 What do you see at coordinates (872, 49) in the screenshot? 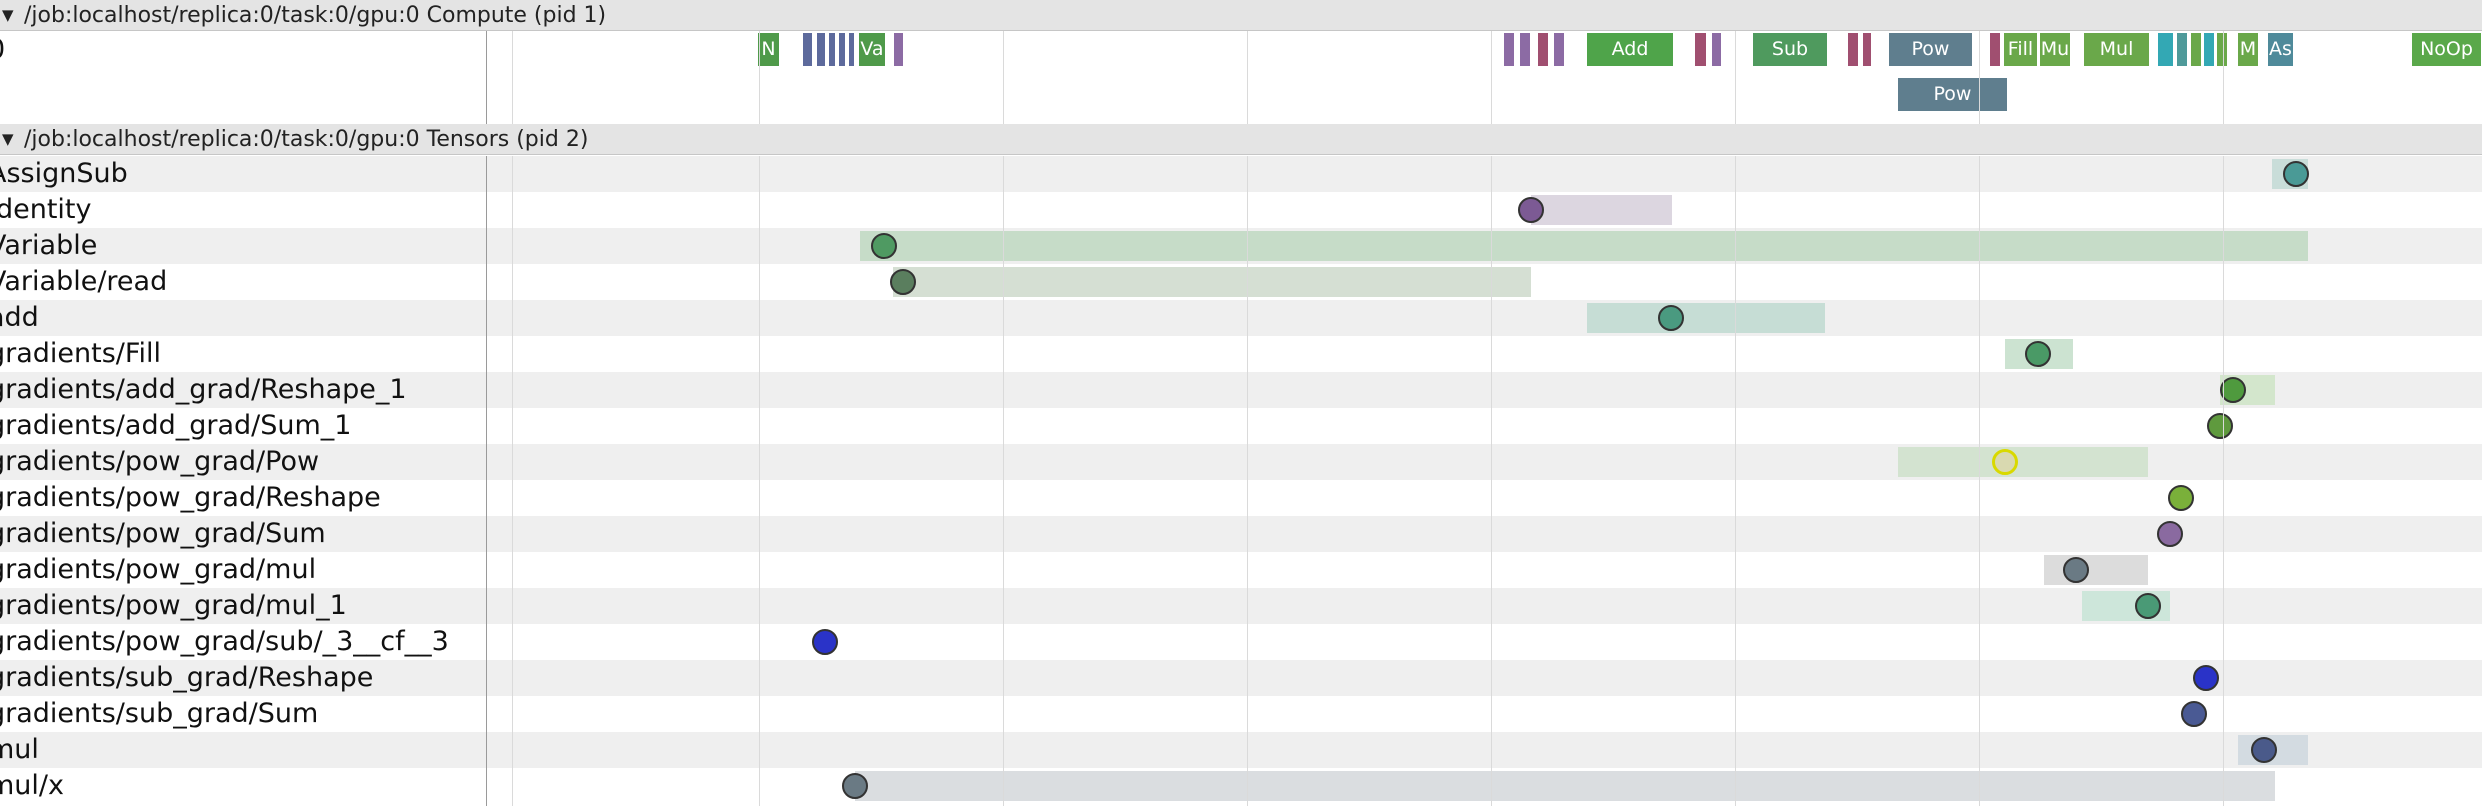
I see `slice: Va` at bounding box center [872, 49].